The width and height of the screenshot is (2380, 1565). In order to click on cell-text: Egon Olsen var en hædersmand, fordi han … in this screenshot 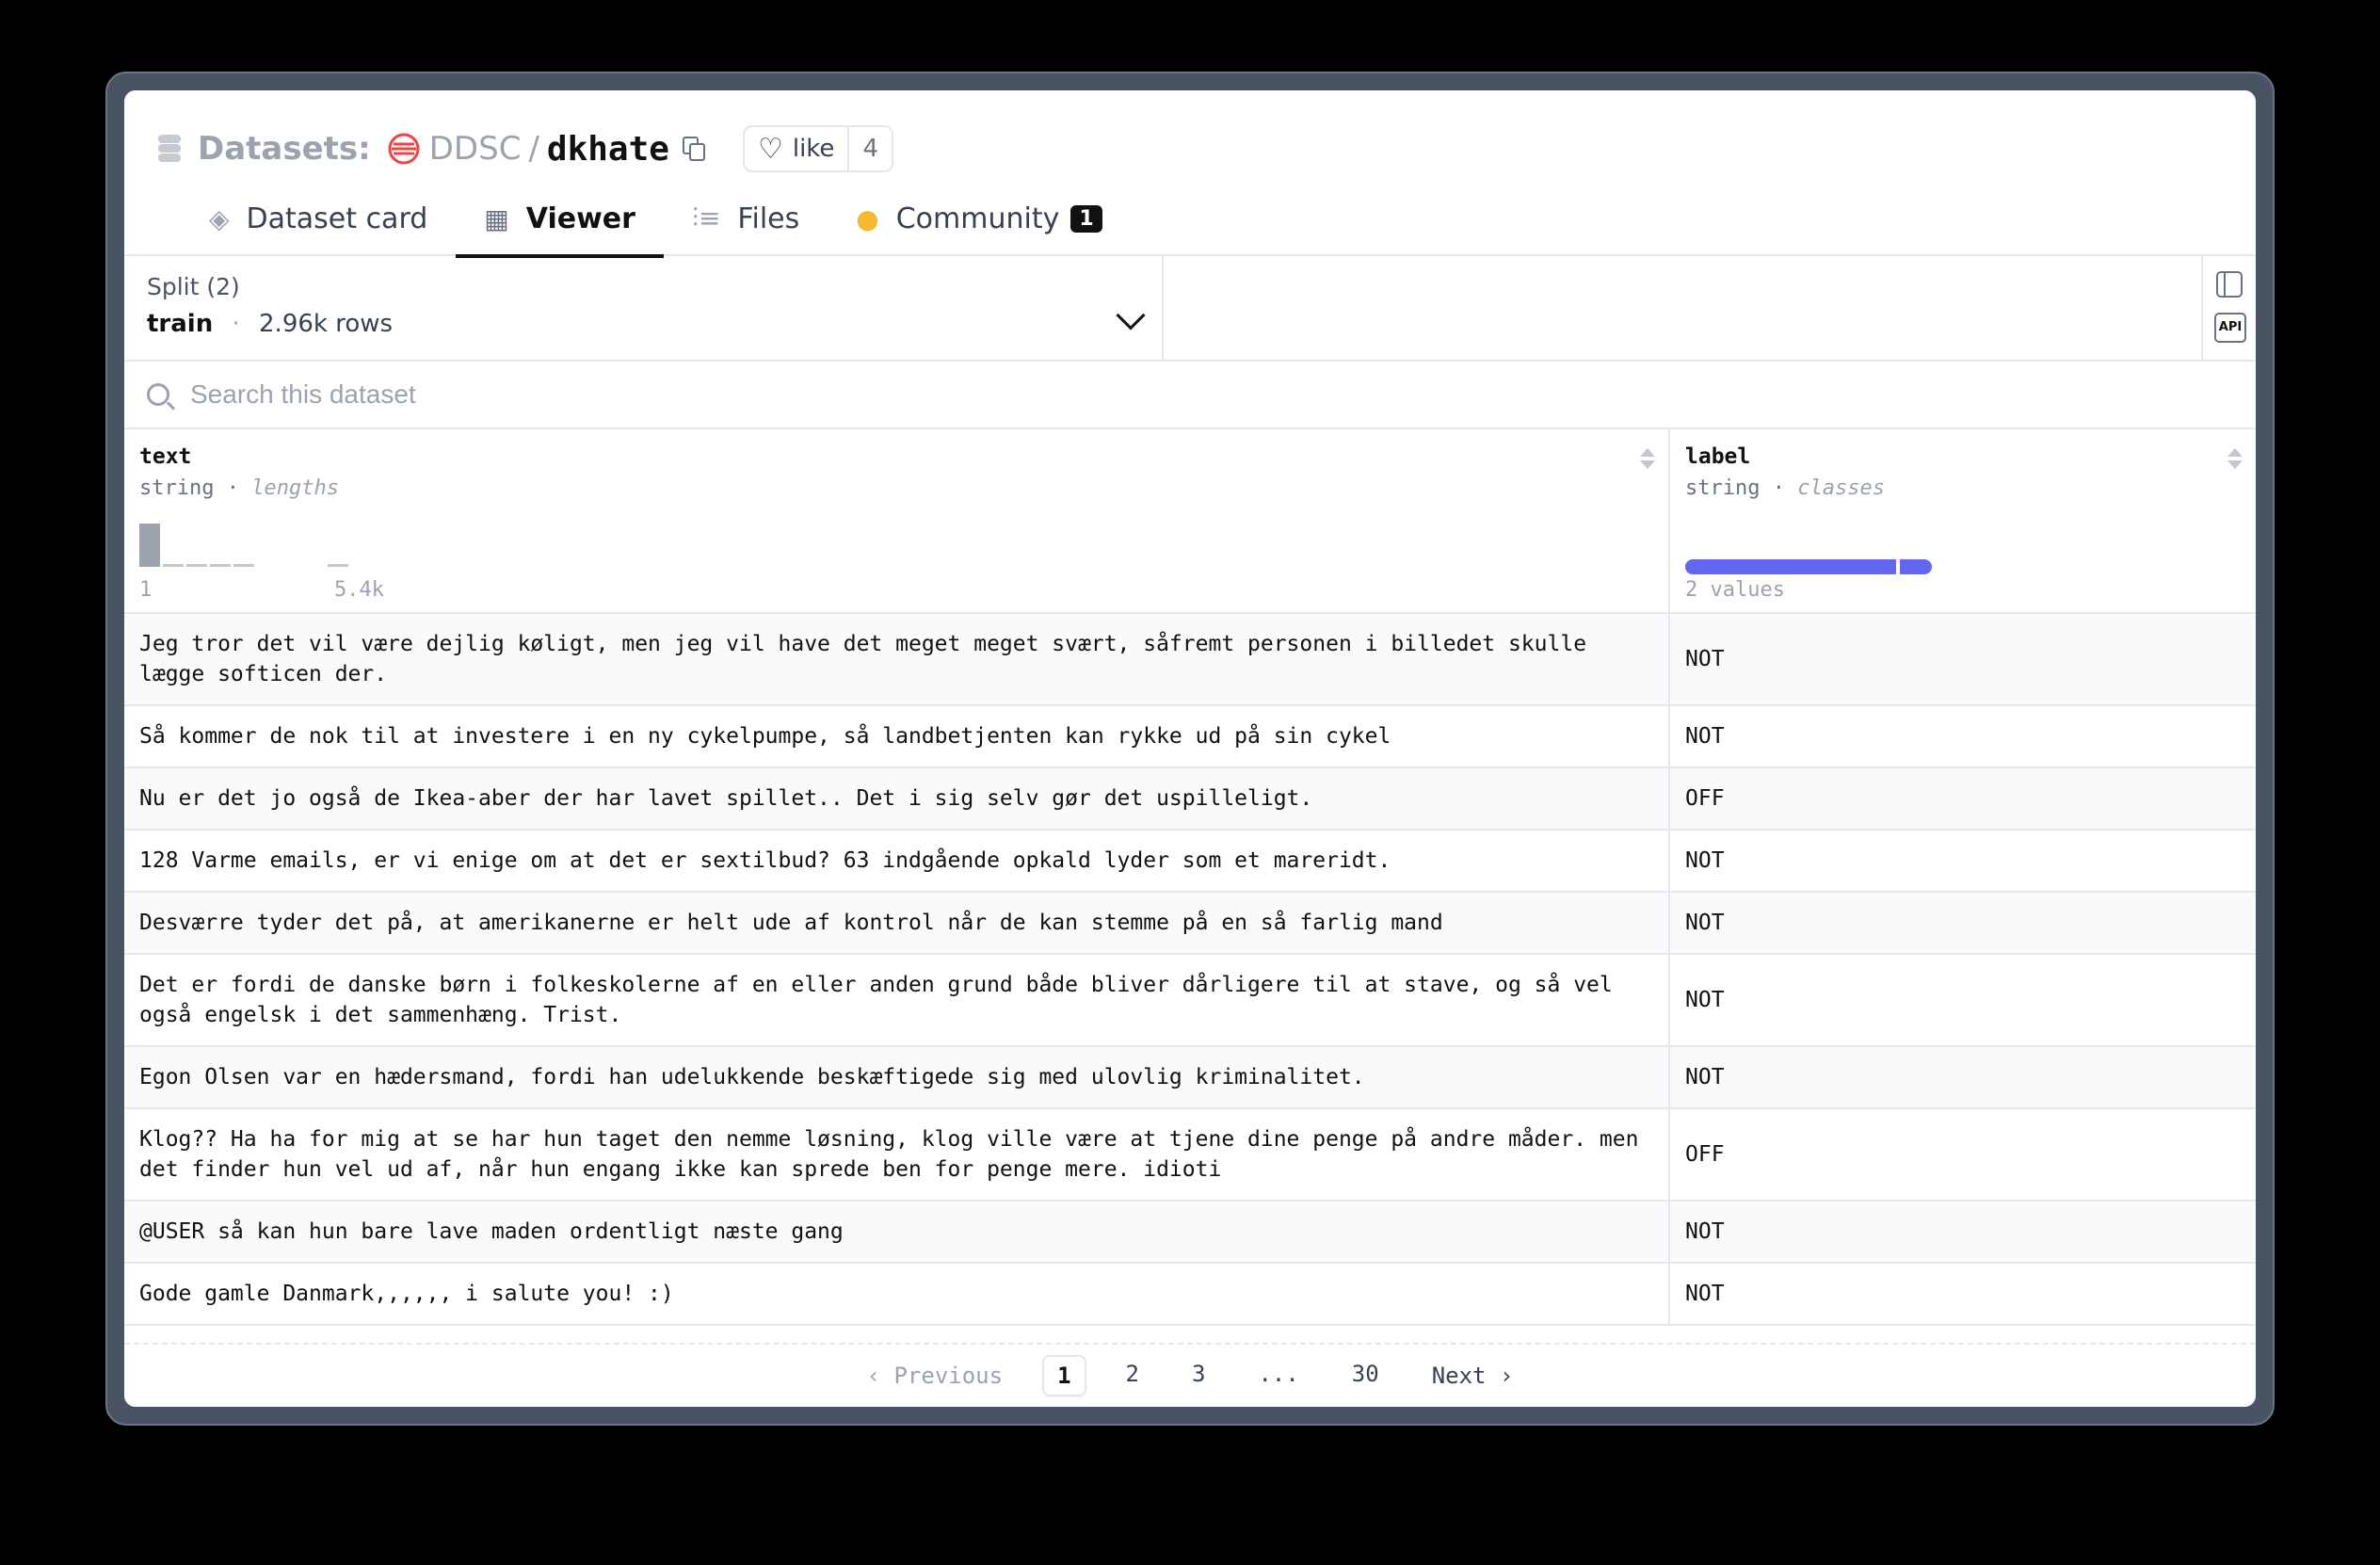, I will do `click(896, 1077)`.